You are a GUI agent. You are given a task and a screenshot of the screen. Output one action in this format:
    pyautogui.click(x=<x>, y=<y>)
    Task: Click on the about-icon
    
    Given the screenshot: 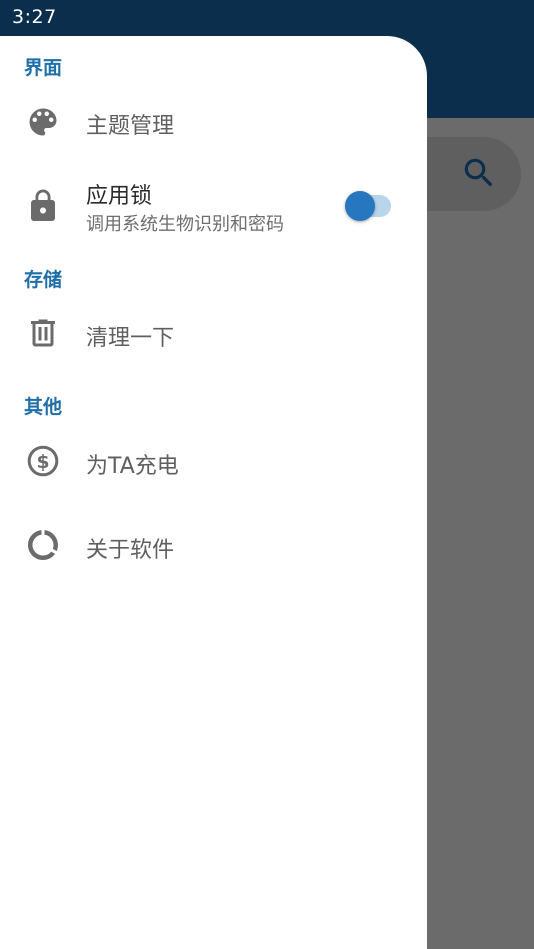 What is the action you would take?
    pyautogui.click(x=43, y=545)
    